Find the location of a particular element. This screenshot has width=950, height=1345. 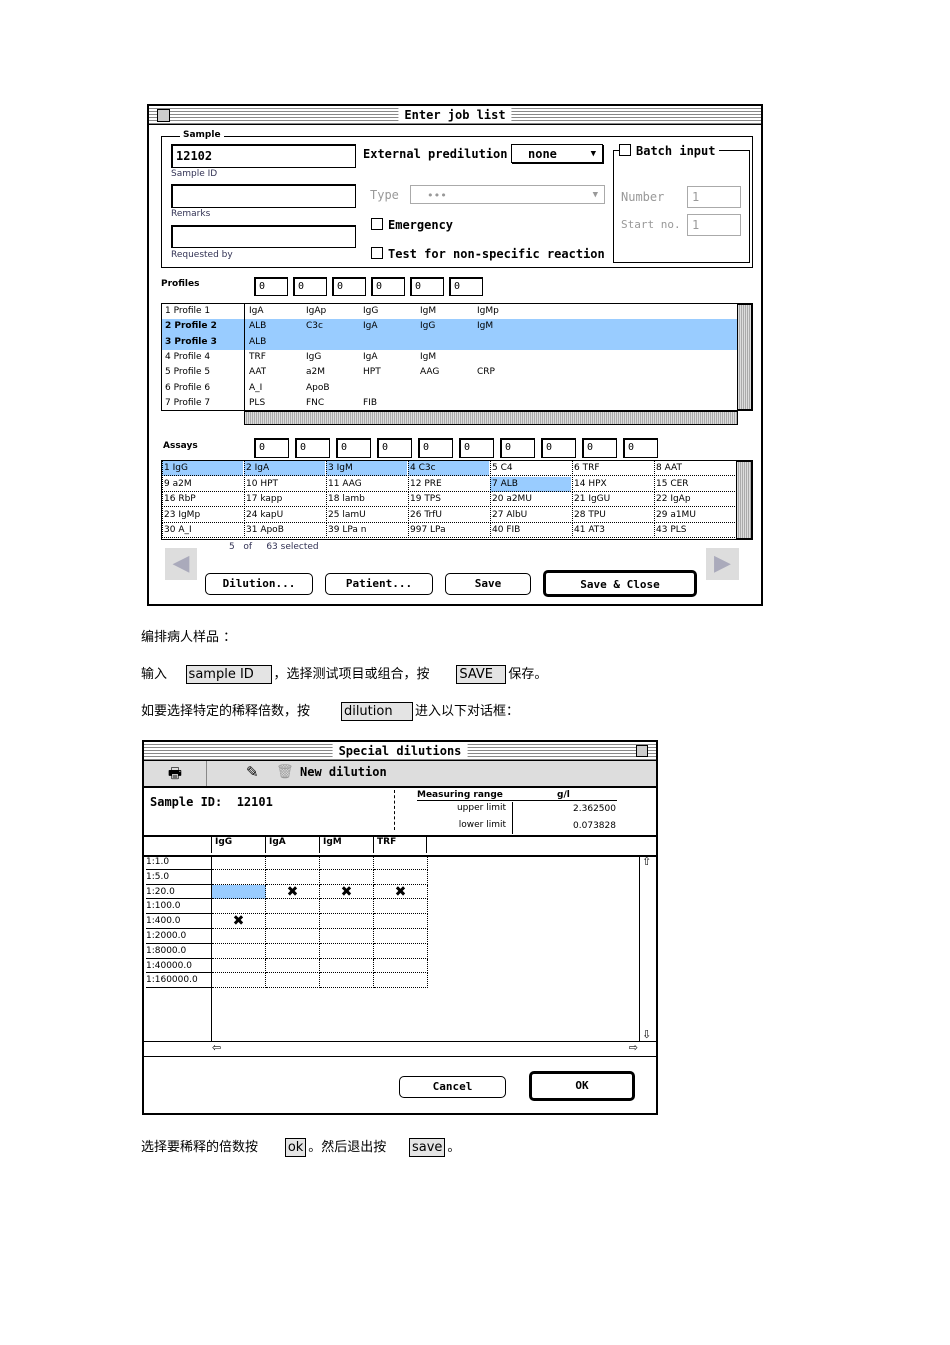

assay-cell: 16 RbP is located at coordinates (202, 500).